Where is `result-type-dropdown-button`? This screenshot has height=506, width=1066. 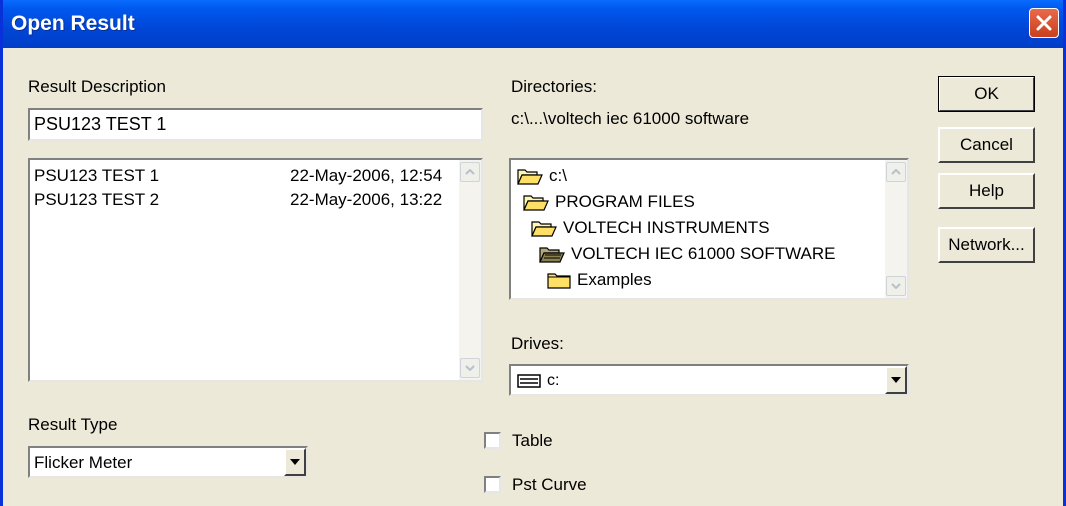
result-type-dropdown-button is located at coordinates (295, 462).